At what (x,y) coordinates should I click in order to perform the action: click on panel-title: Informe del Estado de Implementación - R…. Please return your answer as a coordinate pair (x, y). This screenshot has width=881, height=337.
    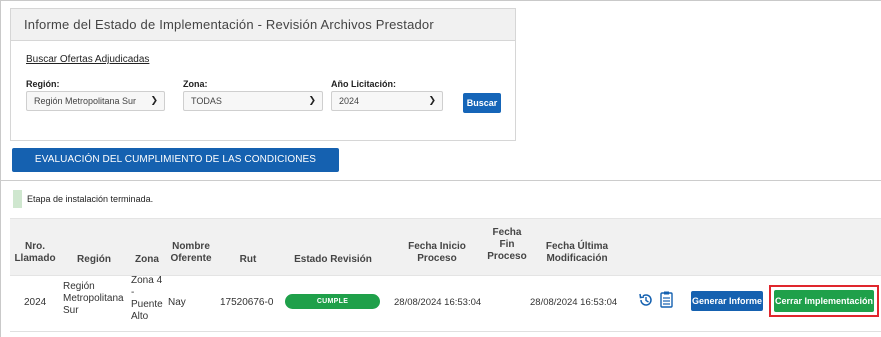
    Looking at the image, I should click on (263, 25).